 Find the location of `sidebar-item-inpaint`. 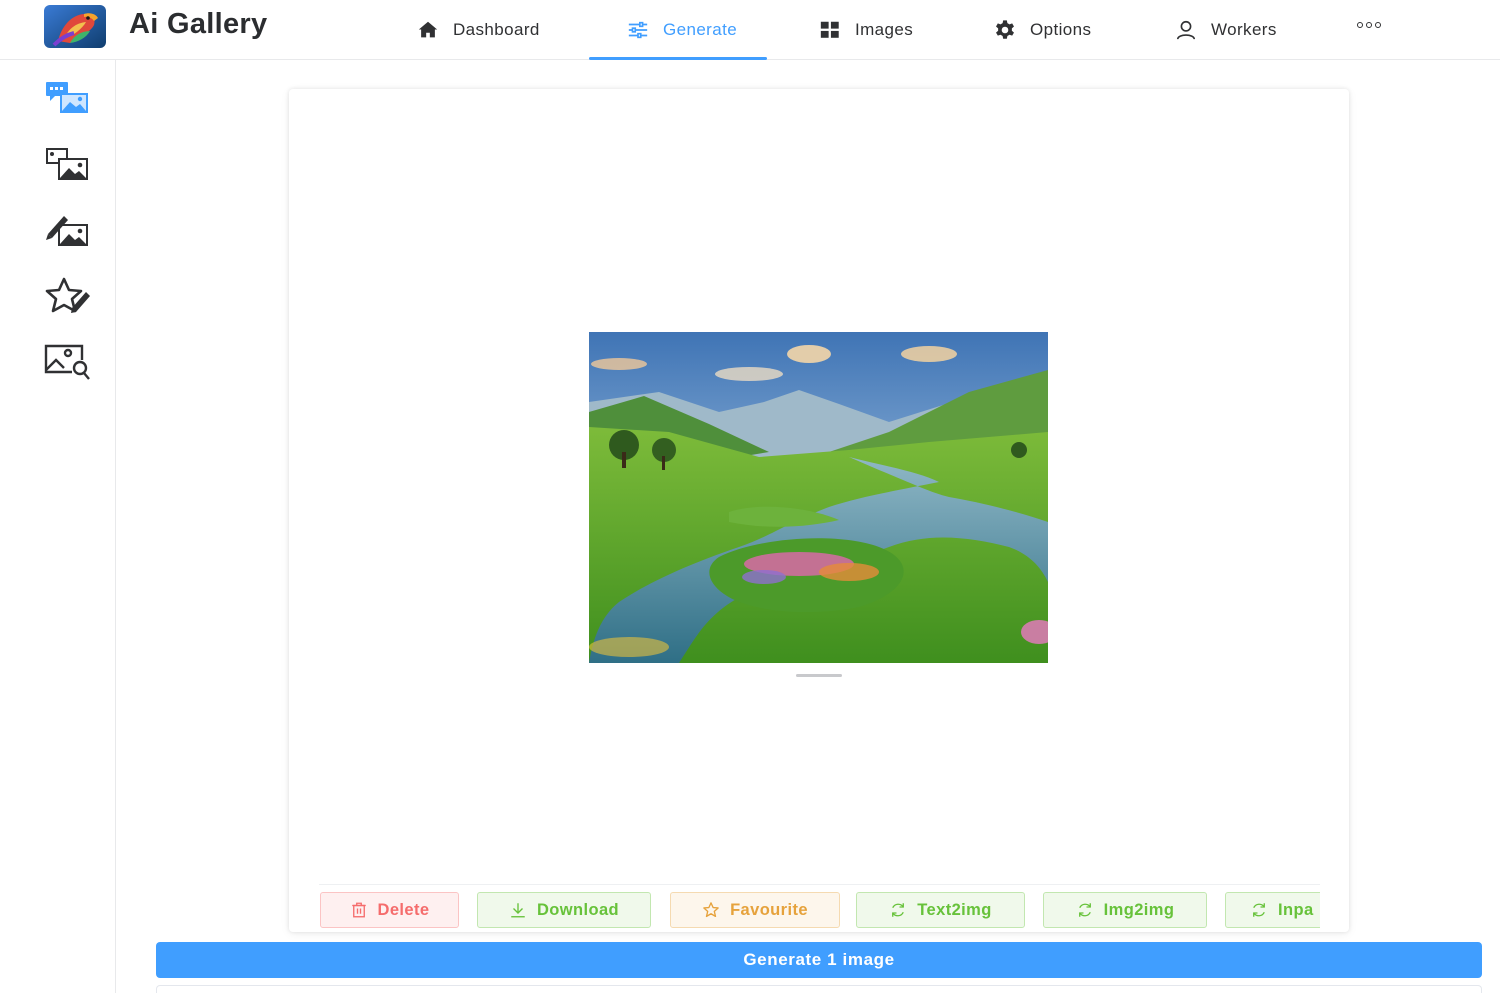

sidebar-item-inpaint is located at coordinates (67, 230).